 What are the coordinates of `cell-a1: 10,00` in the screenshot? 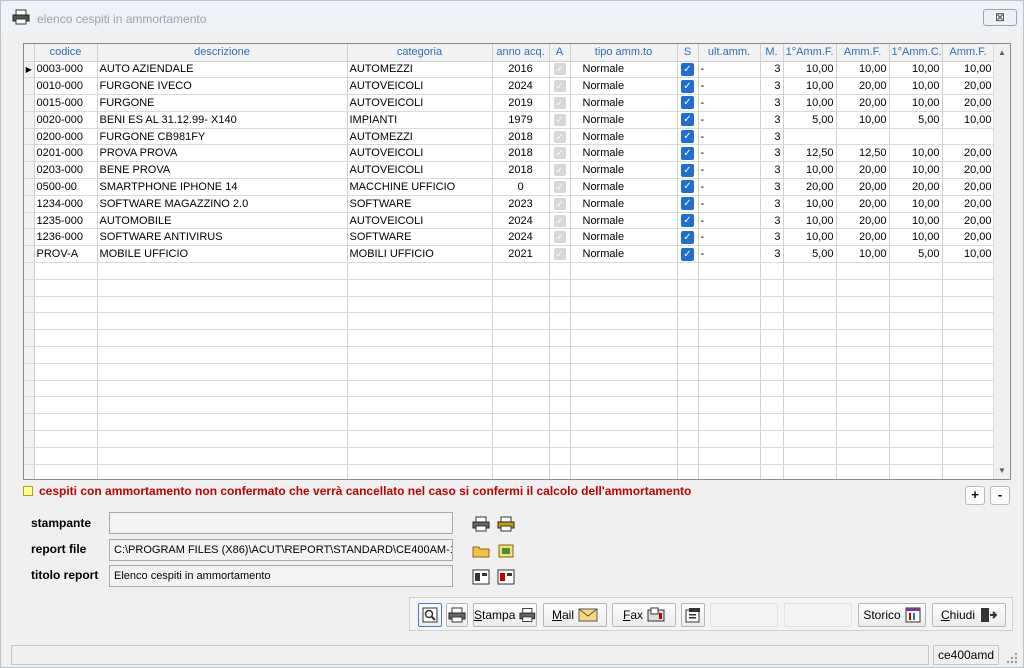 It's located at (810, 221).